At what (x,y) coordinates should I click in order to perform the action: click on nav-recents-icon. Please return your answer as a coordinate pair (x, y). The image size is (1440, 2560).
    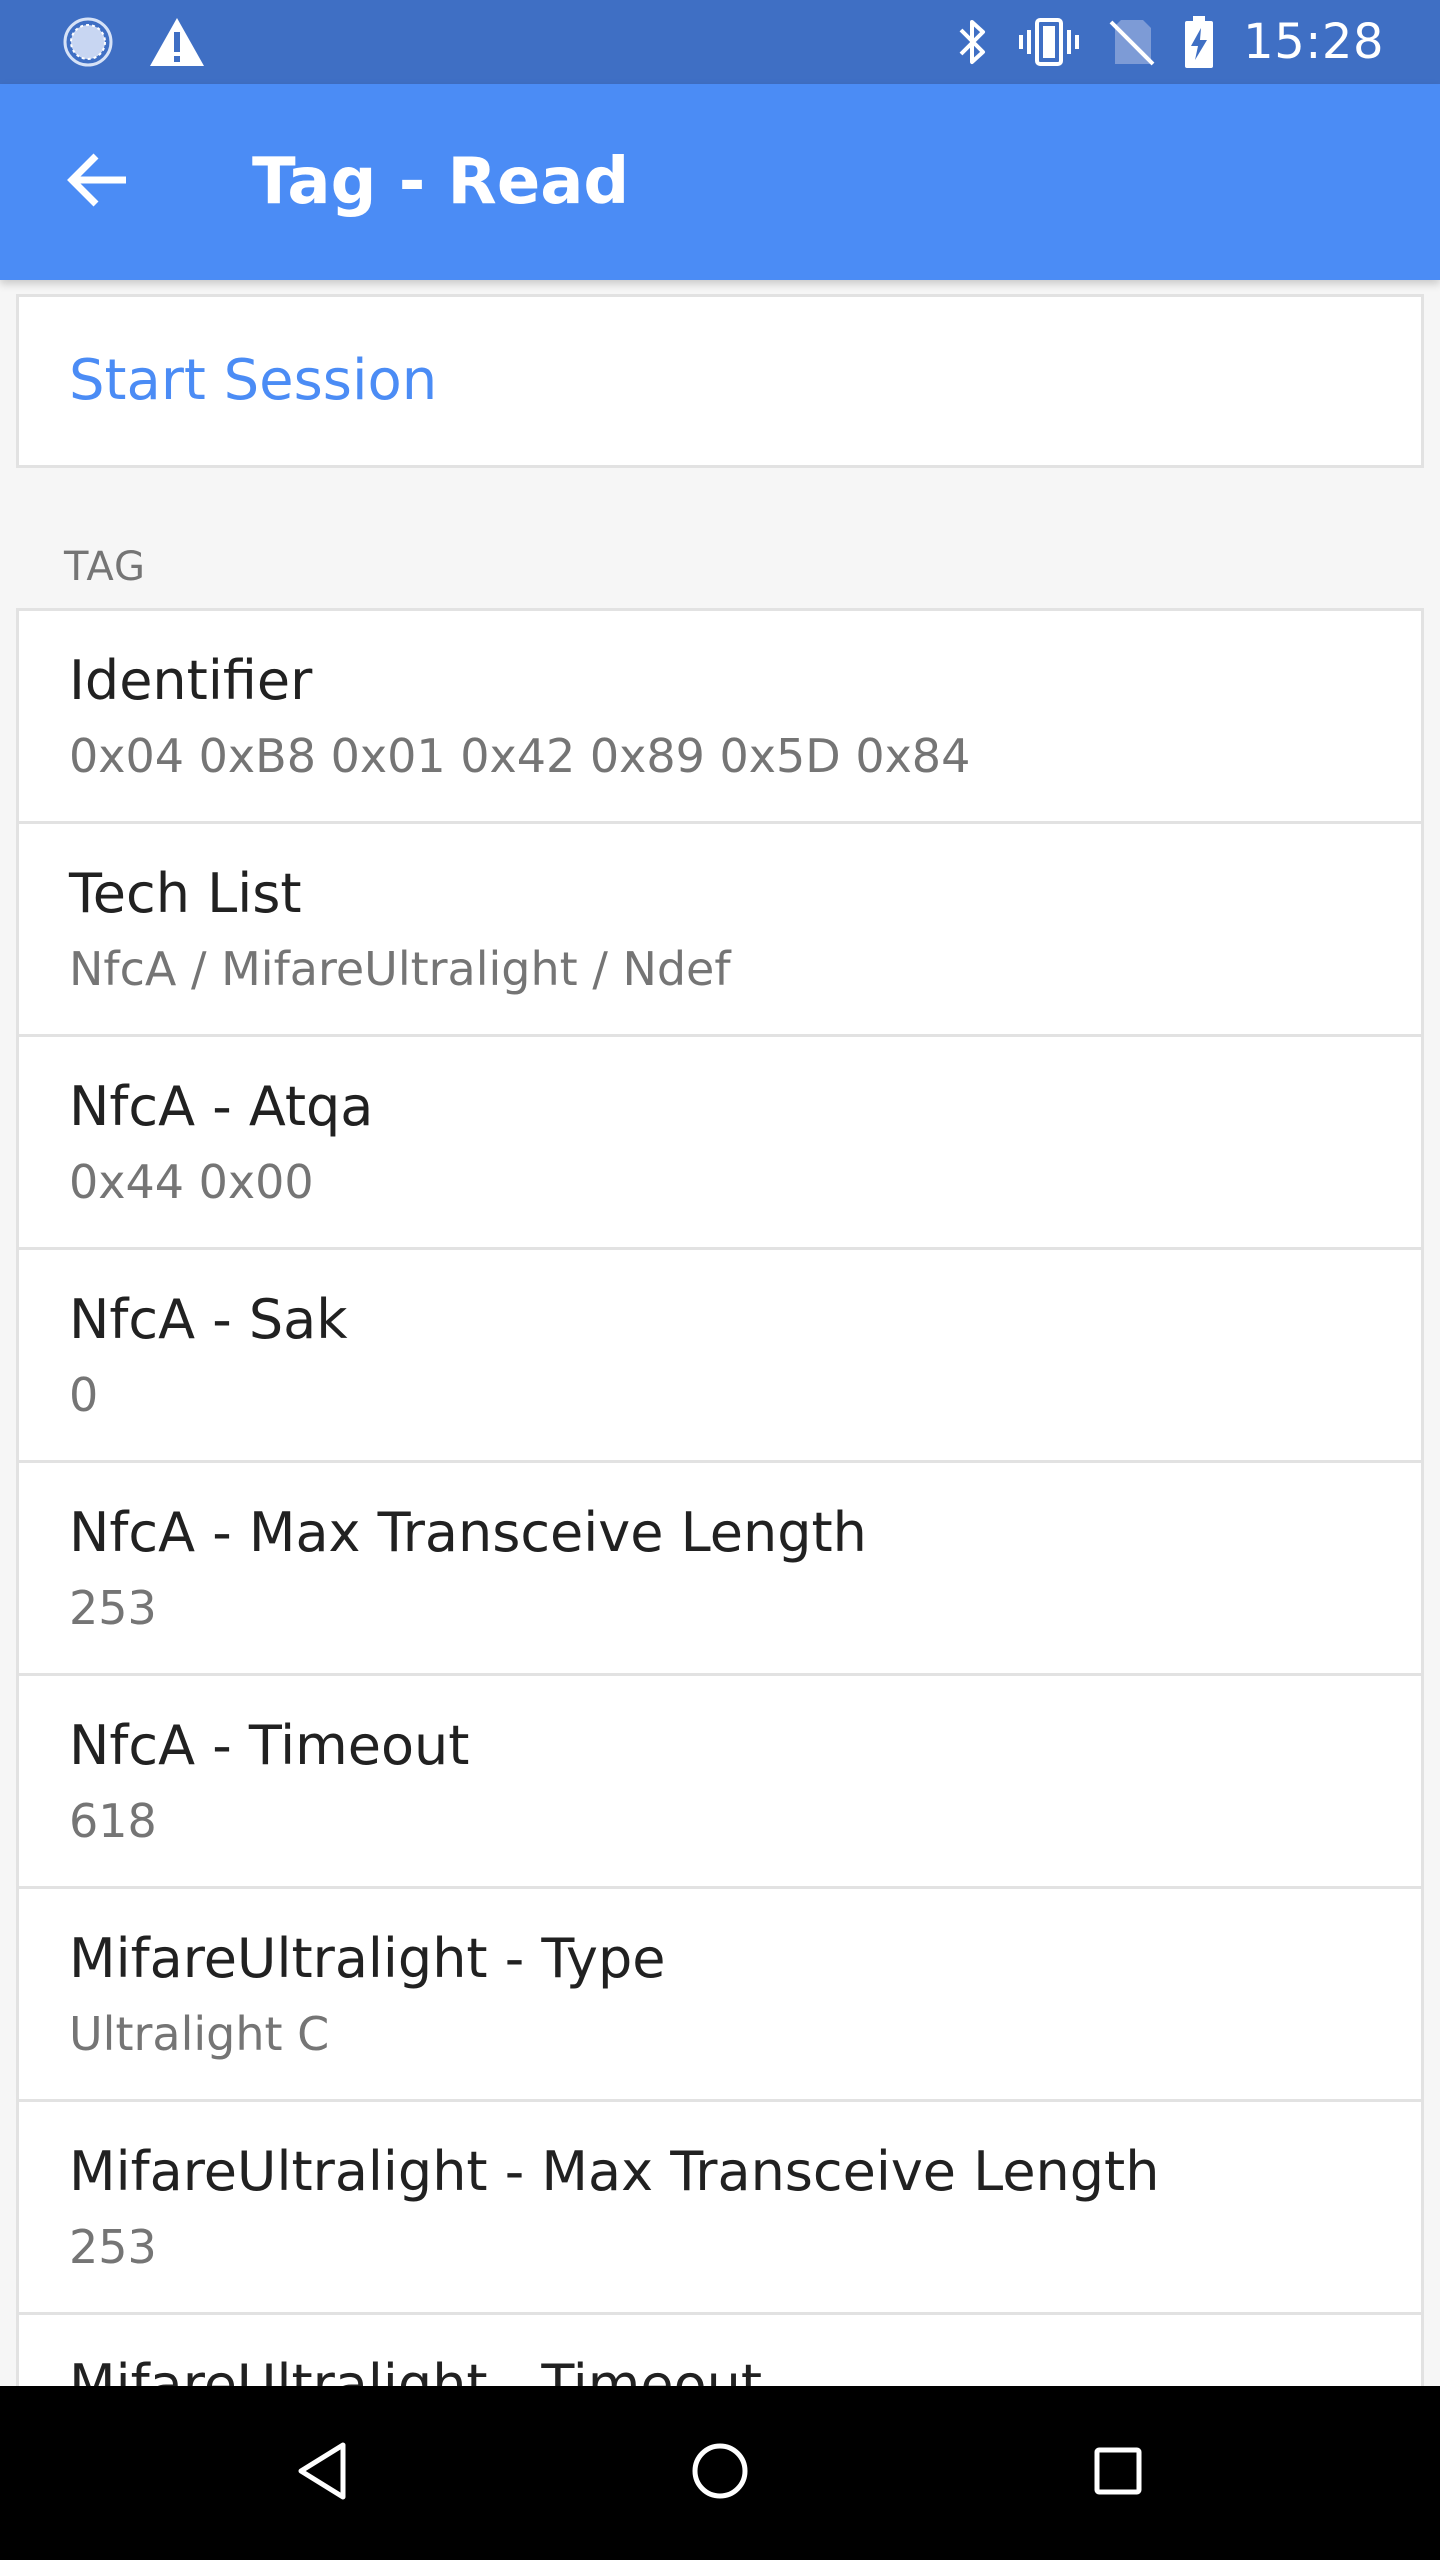
    Looking at the image, I should click on (1118, 2473).